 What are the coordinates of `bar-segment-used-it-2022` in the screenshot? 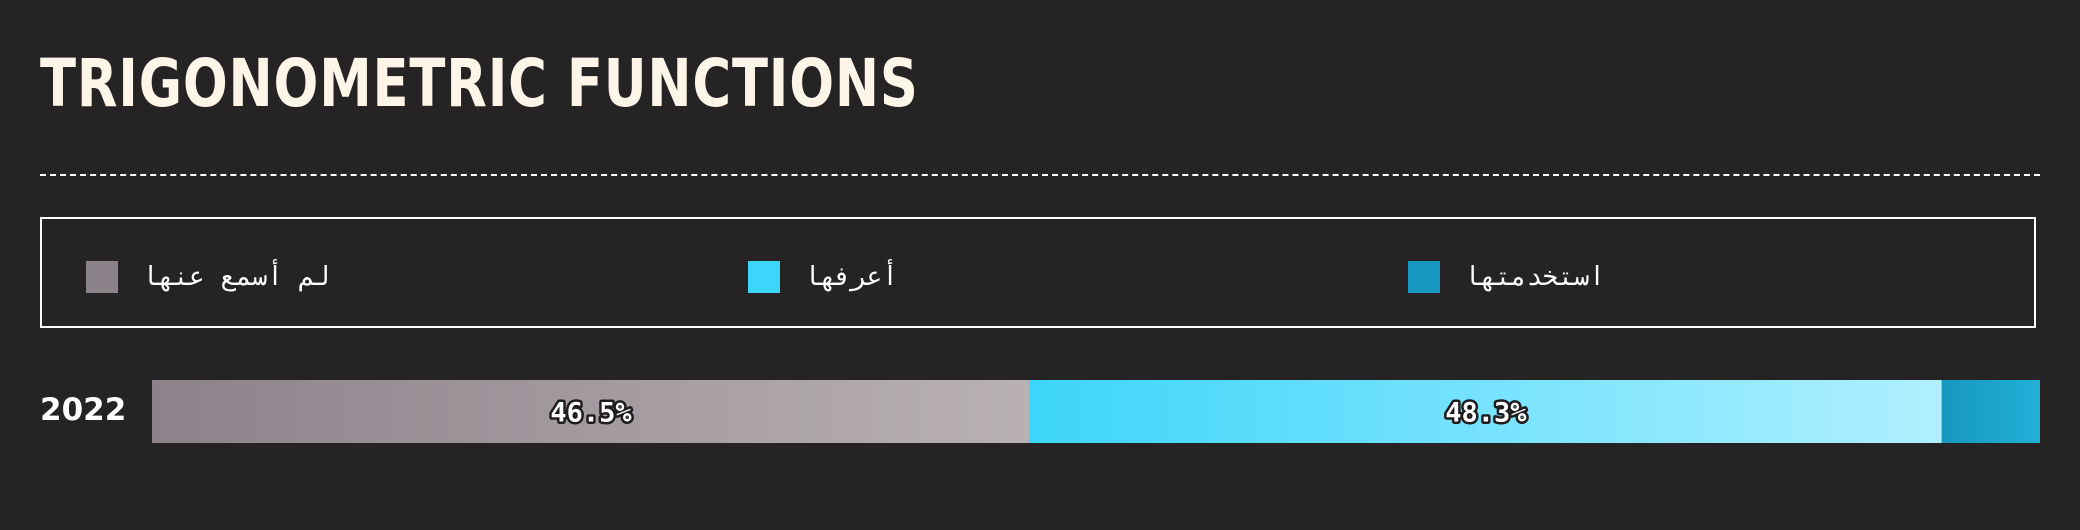 It's located at (1990, 411).